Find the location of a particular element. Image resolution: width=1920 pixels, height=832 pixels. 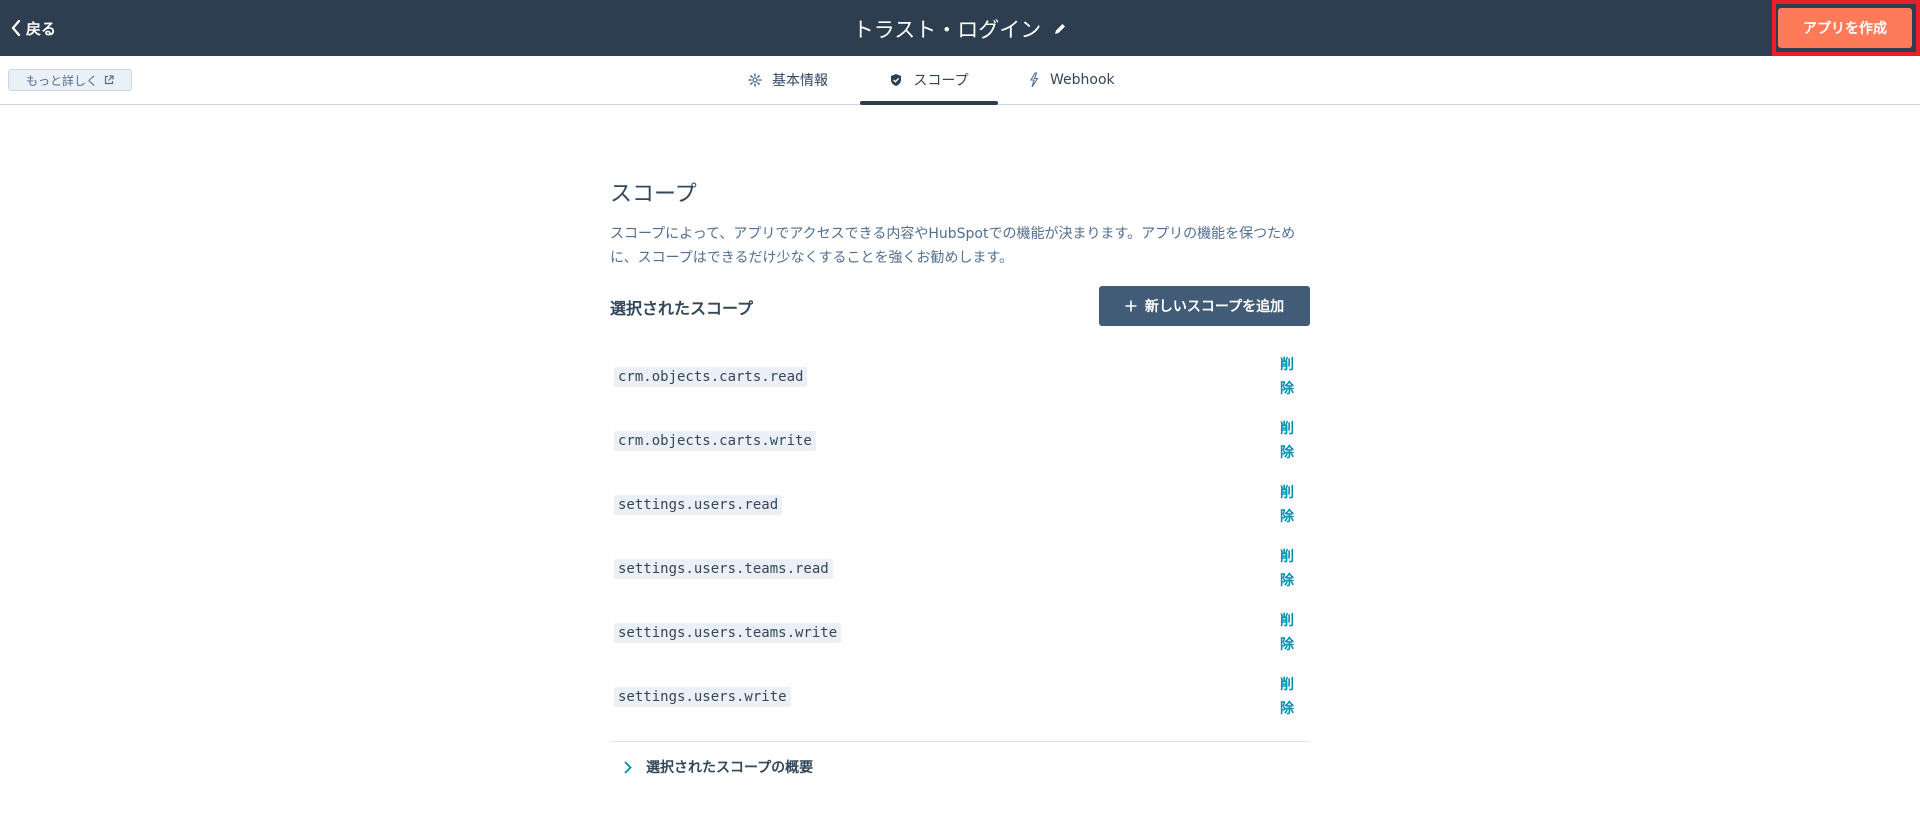

webhook-icon is located at coordinates (1034, 80).